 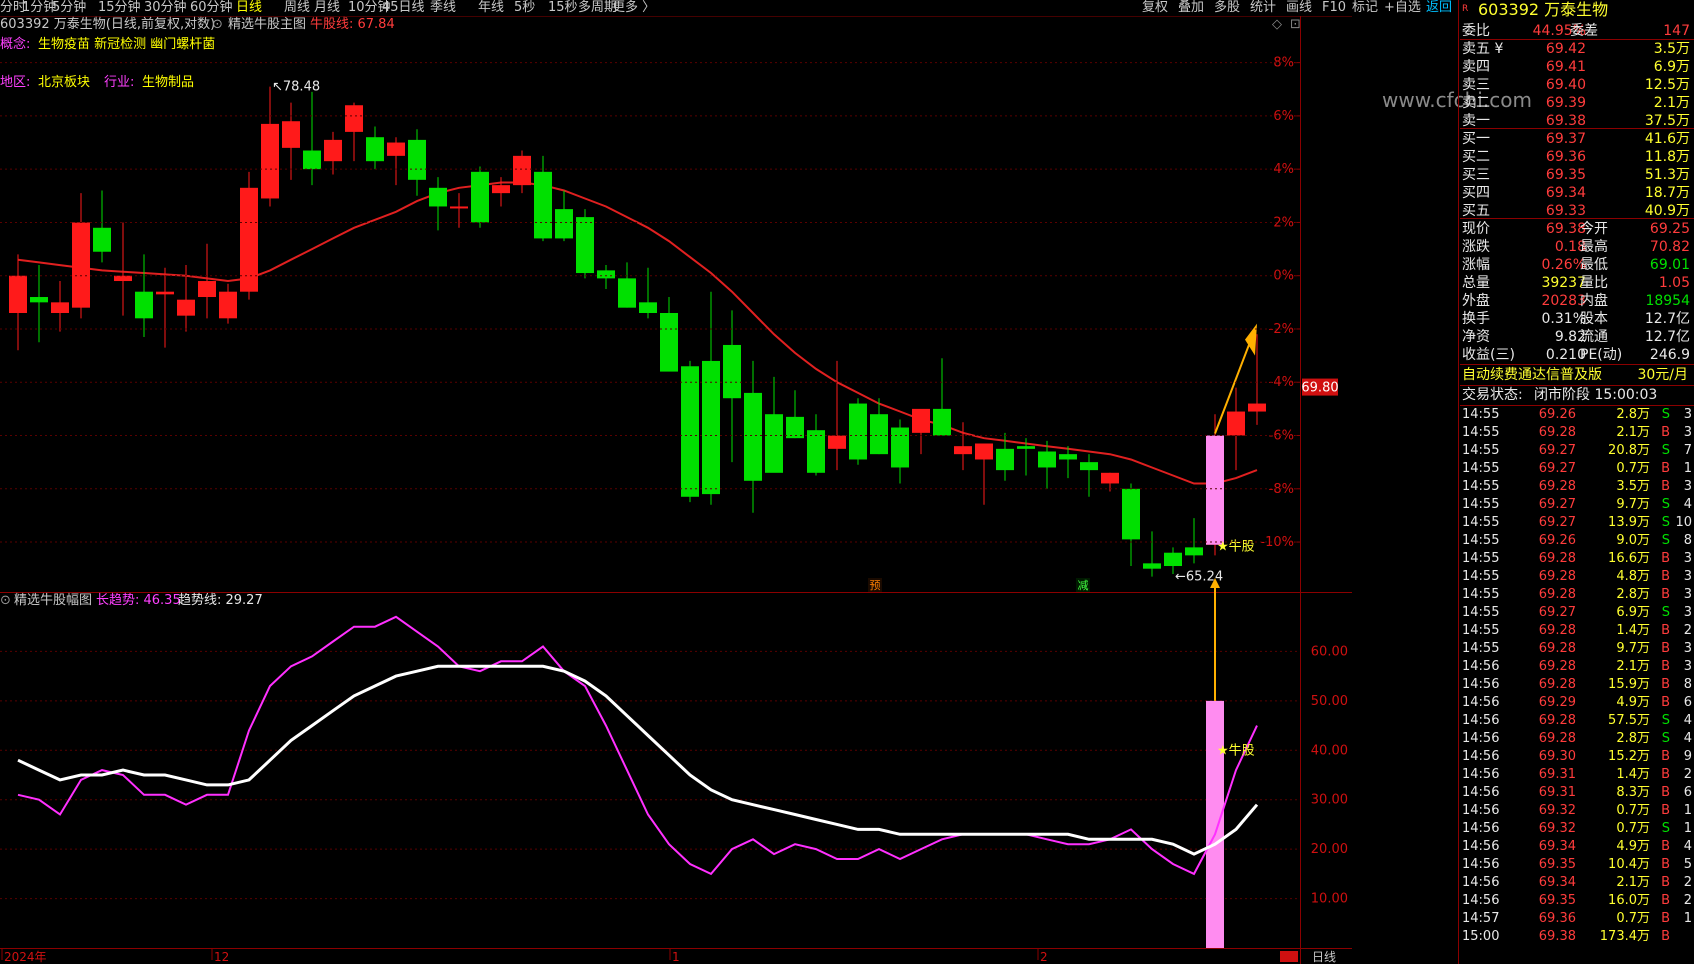 I want to click on toolbar-btn-6: 标记, so click(x=1365, y=8).